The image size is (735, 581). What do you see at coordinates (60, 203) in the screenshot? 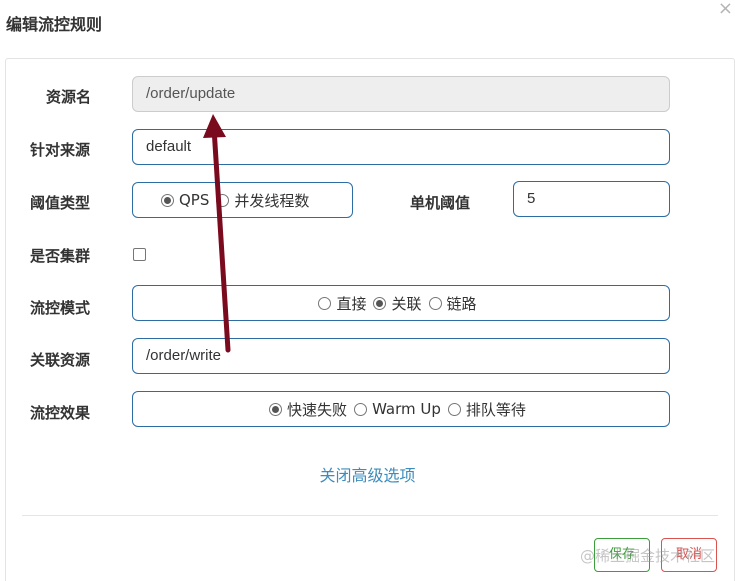
I see `grade-label: 阈值类型` at bounding box center [60, 203].